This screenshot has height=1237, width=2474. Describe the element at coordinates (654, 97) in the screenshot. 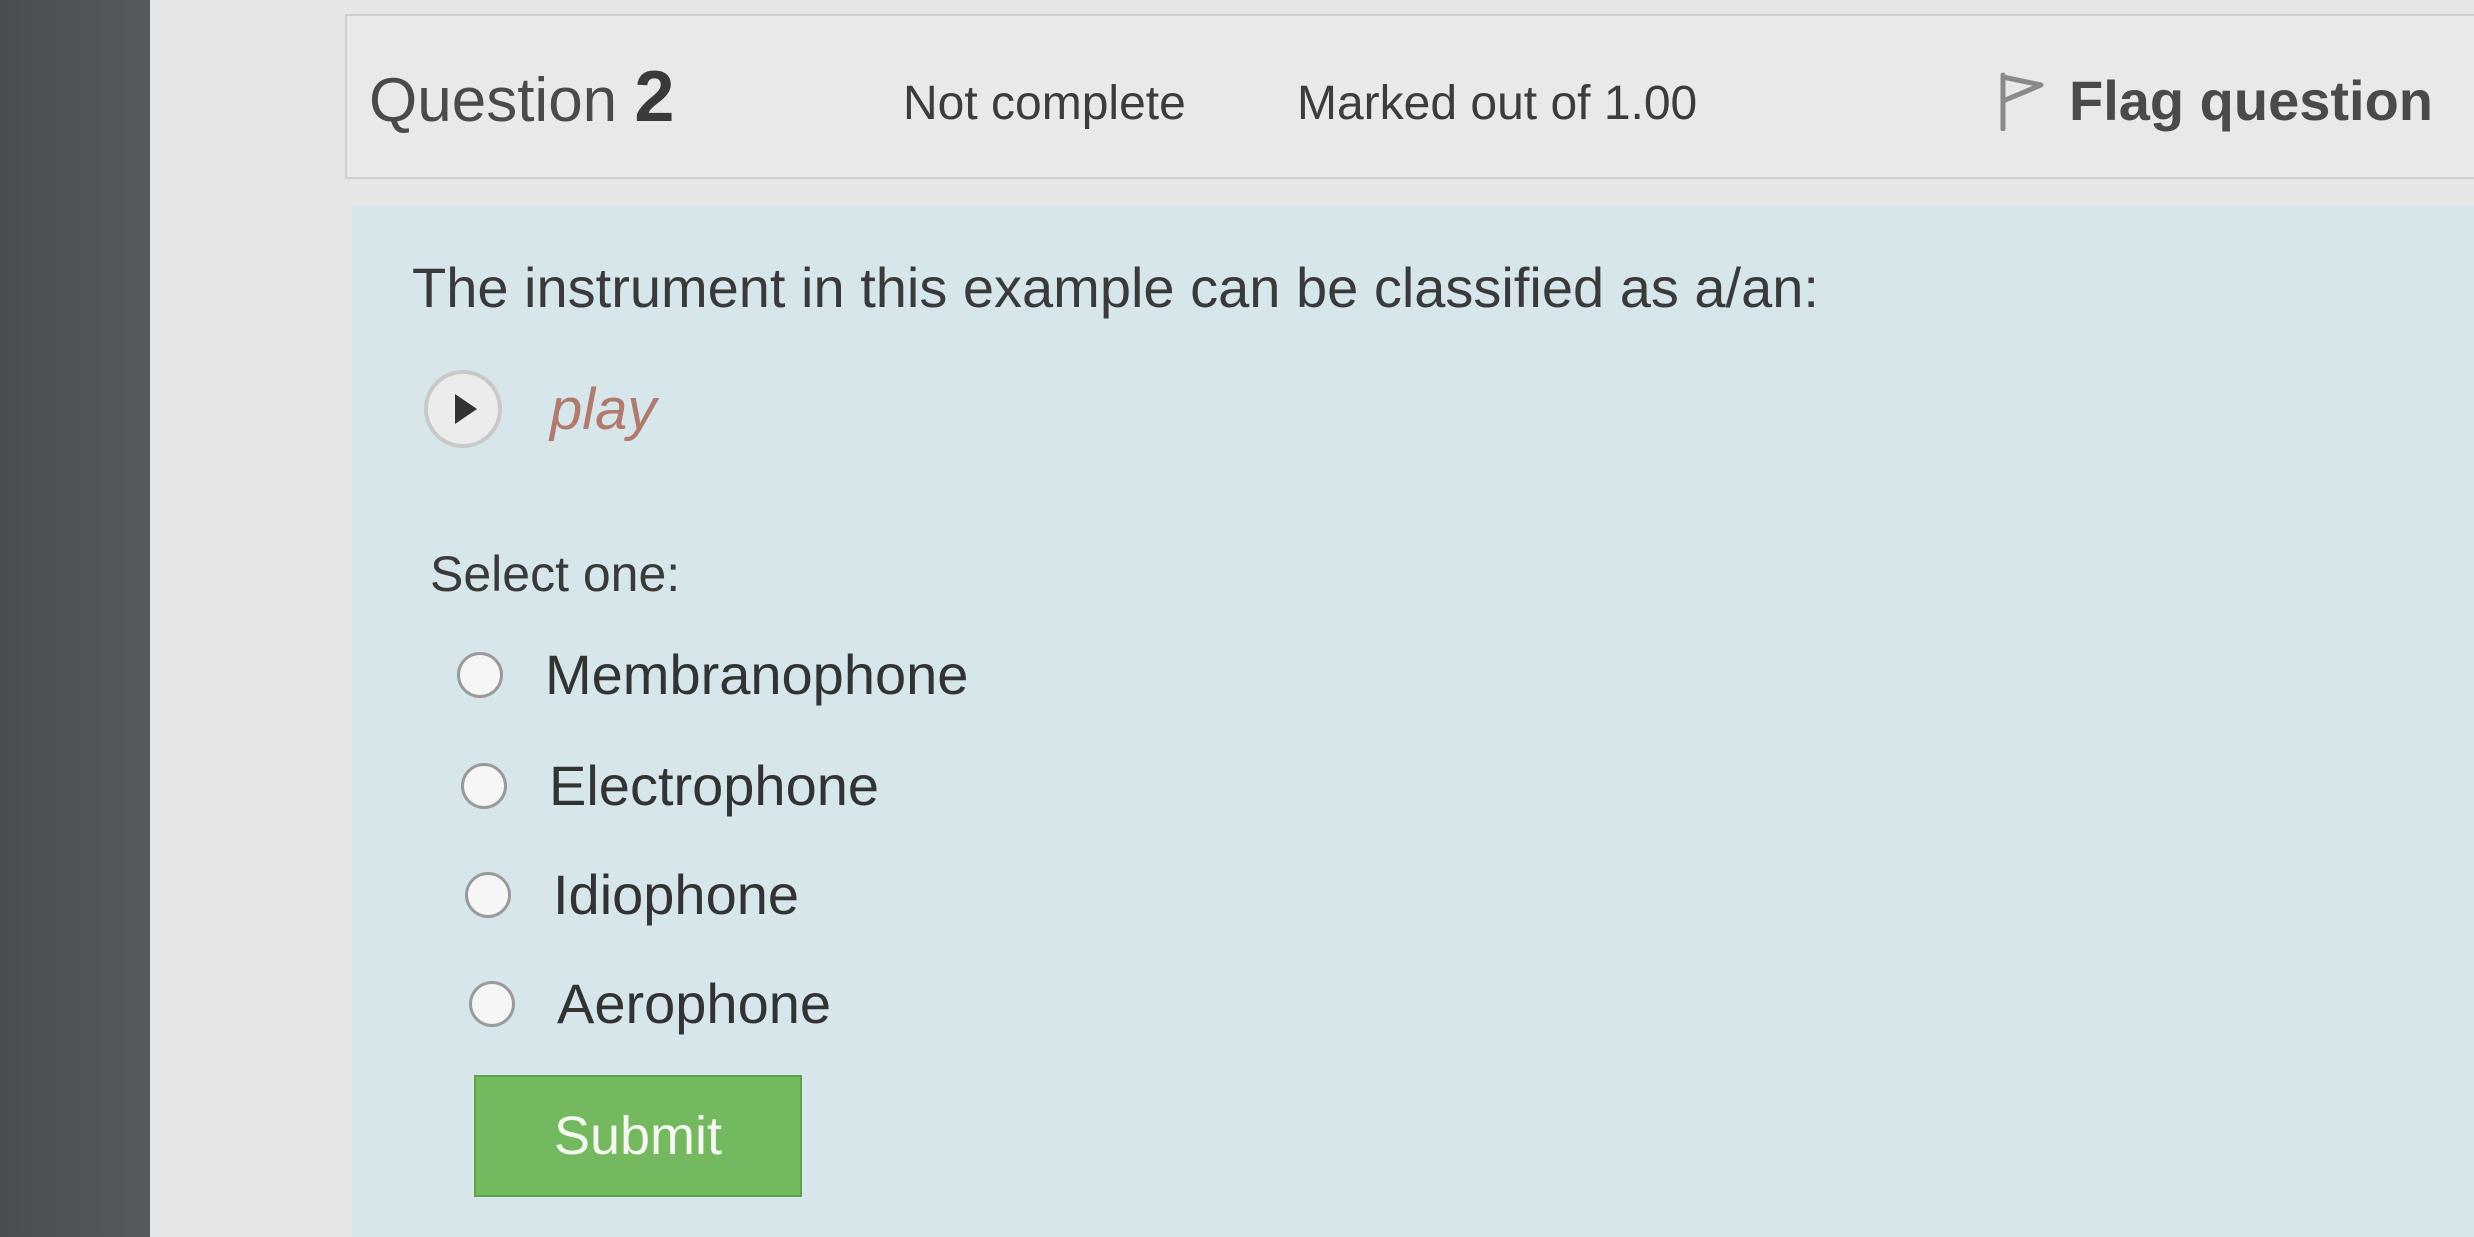

I see `question-number: 2` at that location.